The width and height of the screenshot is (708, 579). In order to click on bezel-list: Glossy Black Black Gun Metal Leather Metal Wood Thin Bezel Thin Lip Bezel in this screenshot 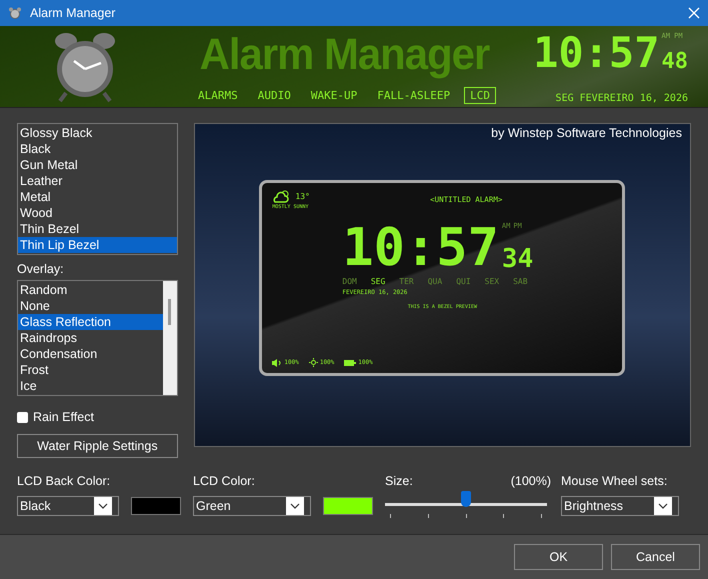, I will do `click(97, 189)`.